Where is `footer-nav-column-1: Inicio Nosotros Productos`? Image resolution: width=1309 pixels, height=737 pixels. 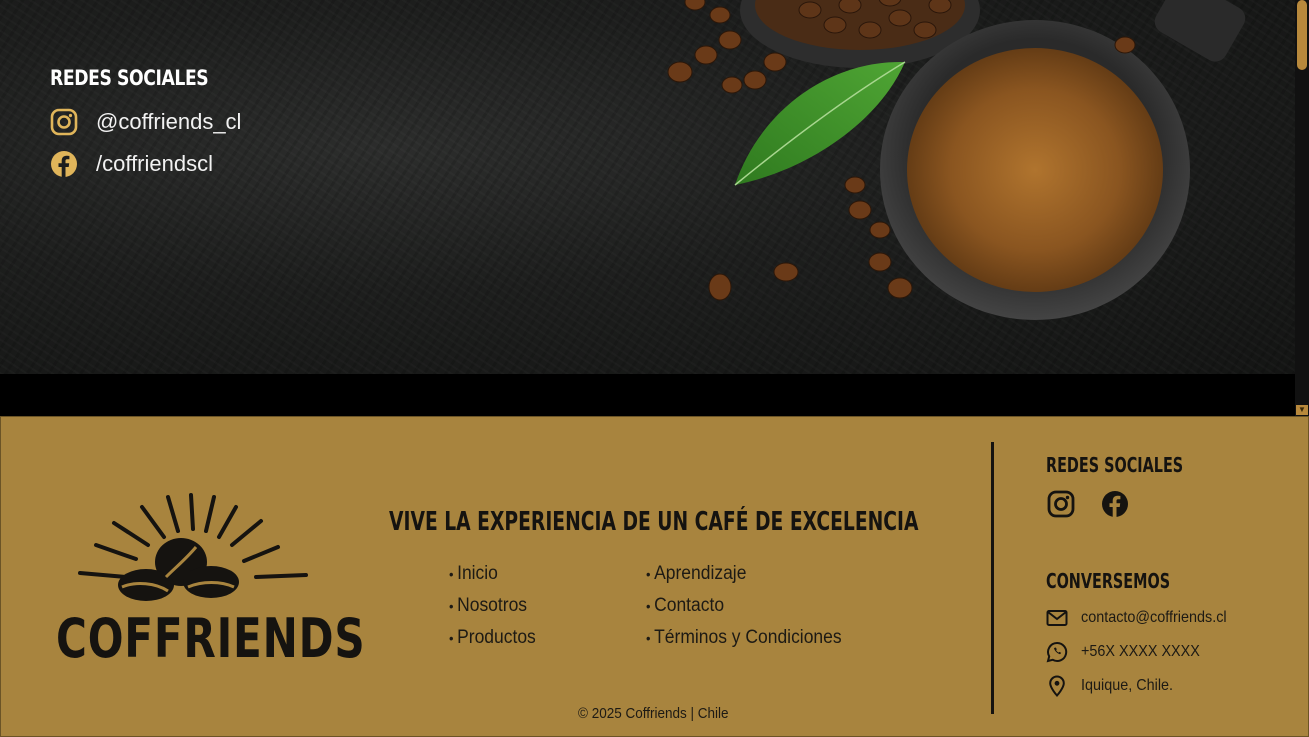
footer-nav-column-1: Inicio Nosotros Productos is located at coordinates (496, 611).